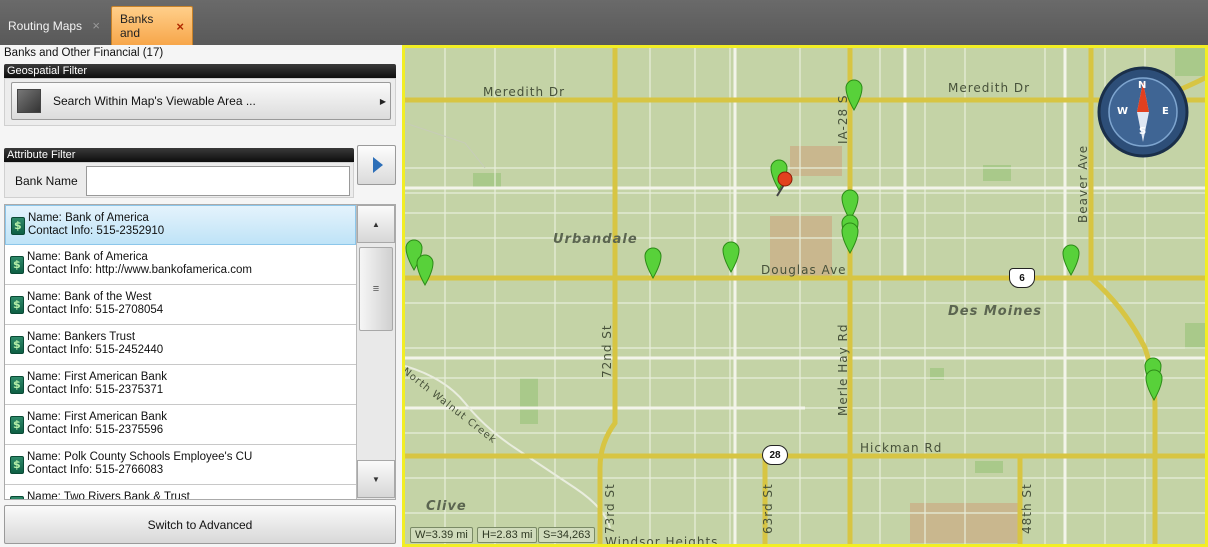 The image size is (1208, 547). Describe the element at coordinates (95, 390) in the screenshot. I see `item-contact: Contact Info: 515-2375371` at that location.